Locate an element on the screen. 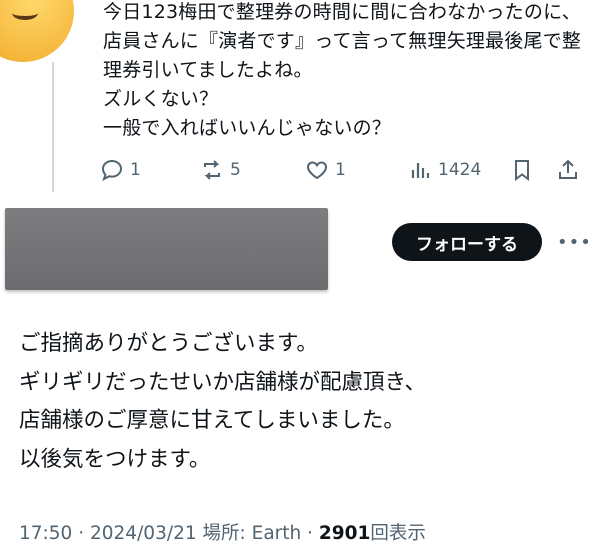 The width and height of the screenshot is (600, 558). thread-line is located at coordinates (53, 127).